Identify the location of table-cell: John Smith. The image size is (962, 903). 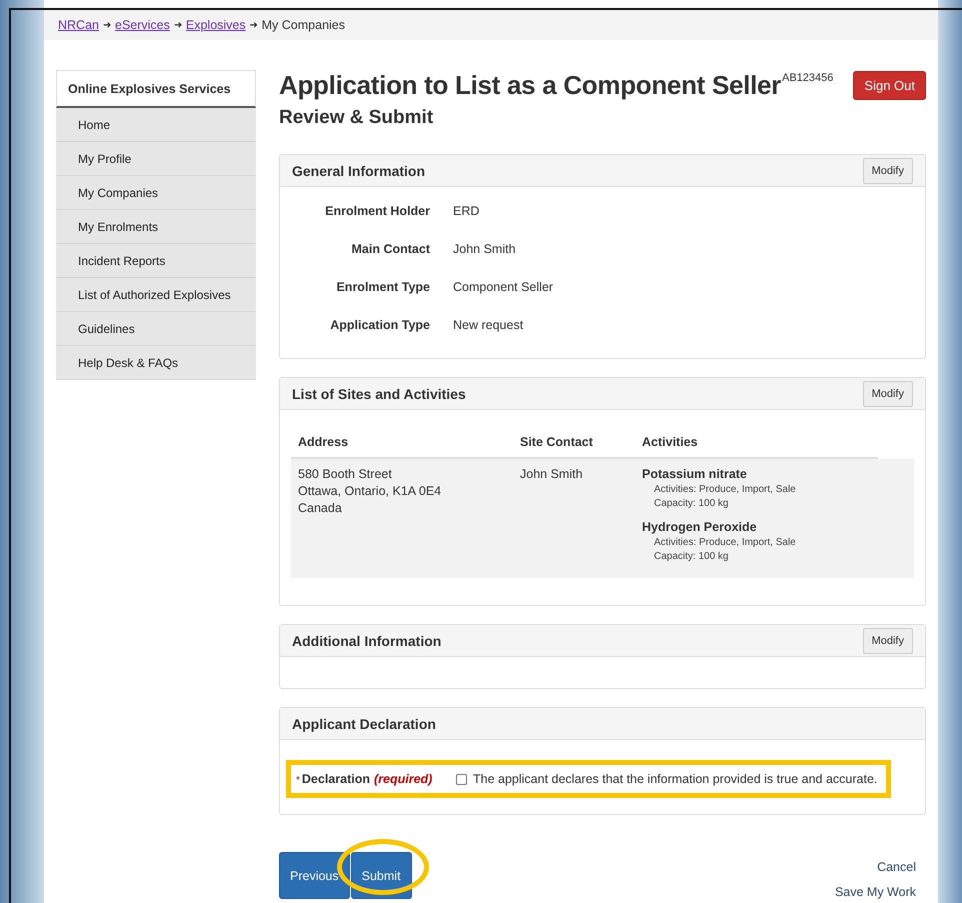
(574, 518).